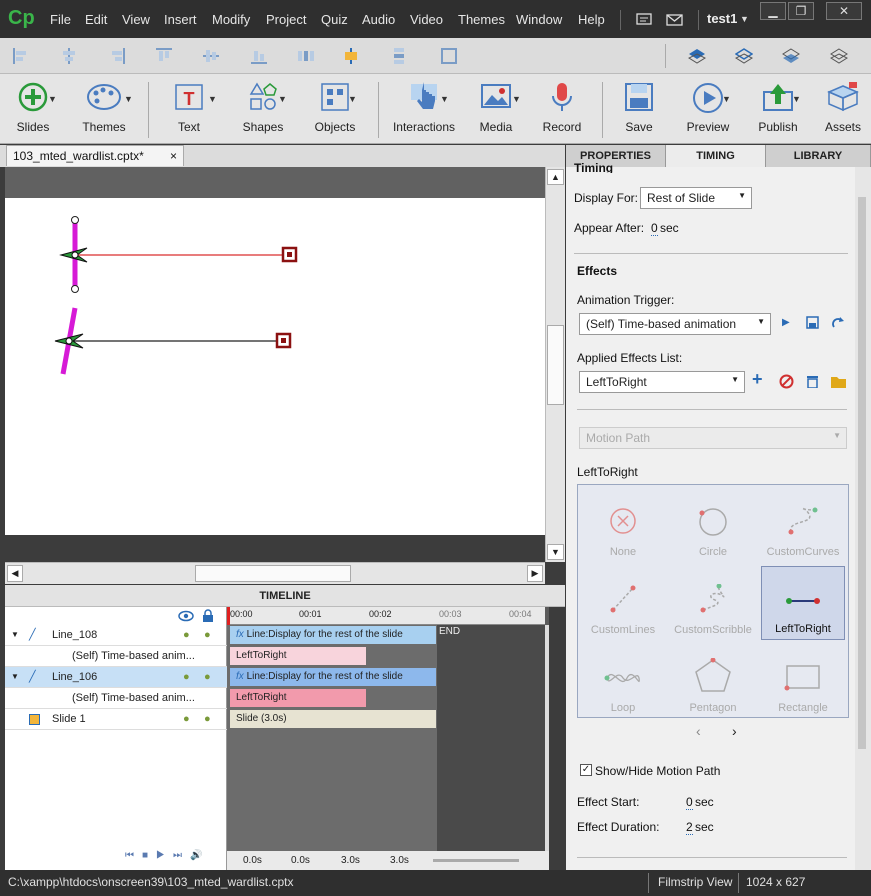  Describe the element at coordinates (208, 616) in the screenshot. I see `lock-icon` at that location.